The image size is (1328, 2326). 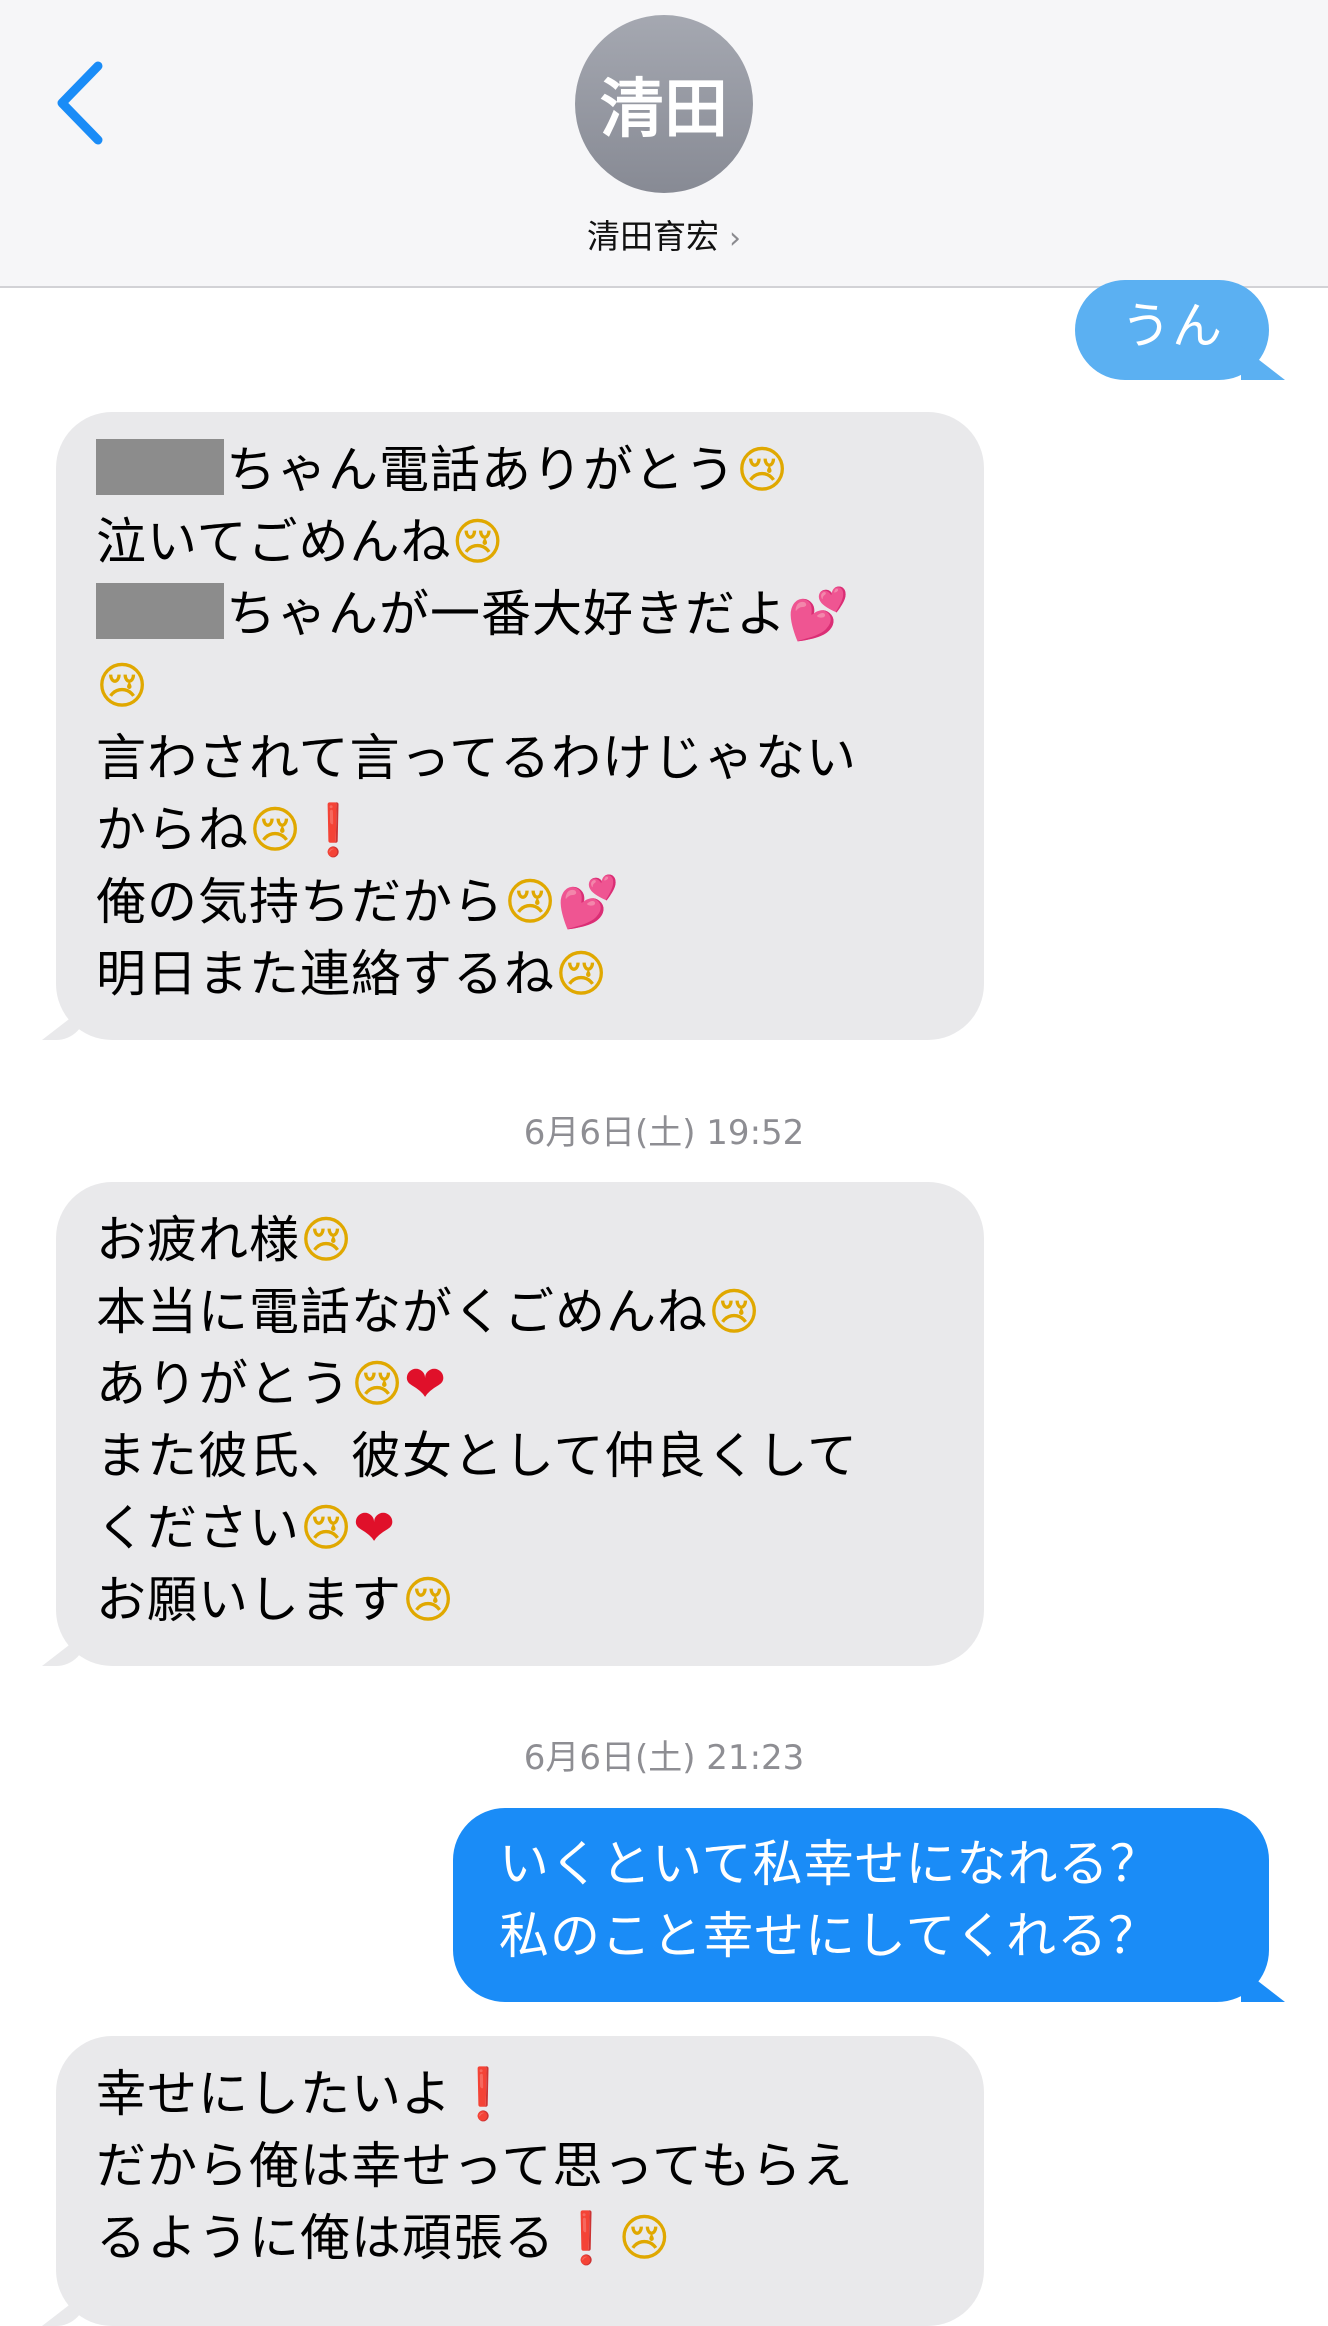 What do you see at coordinates (1172, 326) in the screenshot?
I see `message-text: うん` at bounding box center [1172, 326].